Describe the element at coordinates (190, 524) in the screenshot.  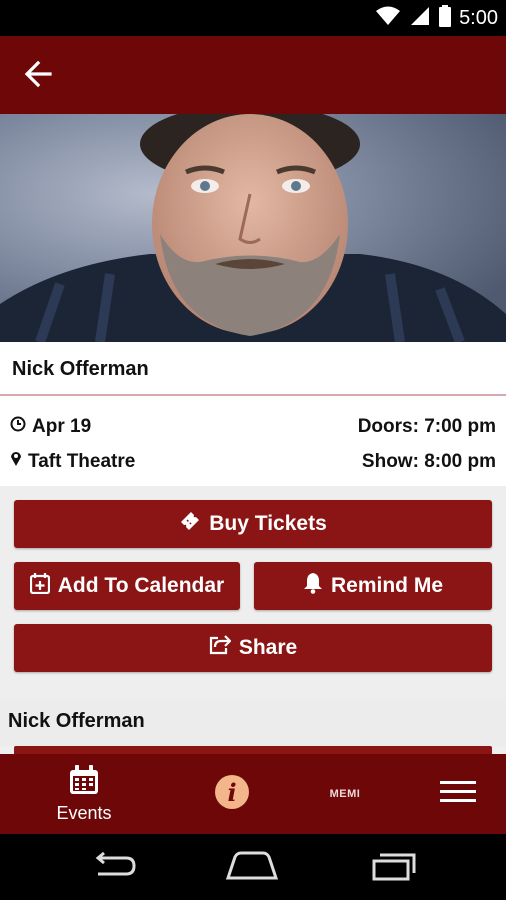
I see `ticket-icon` at that location.